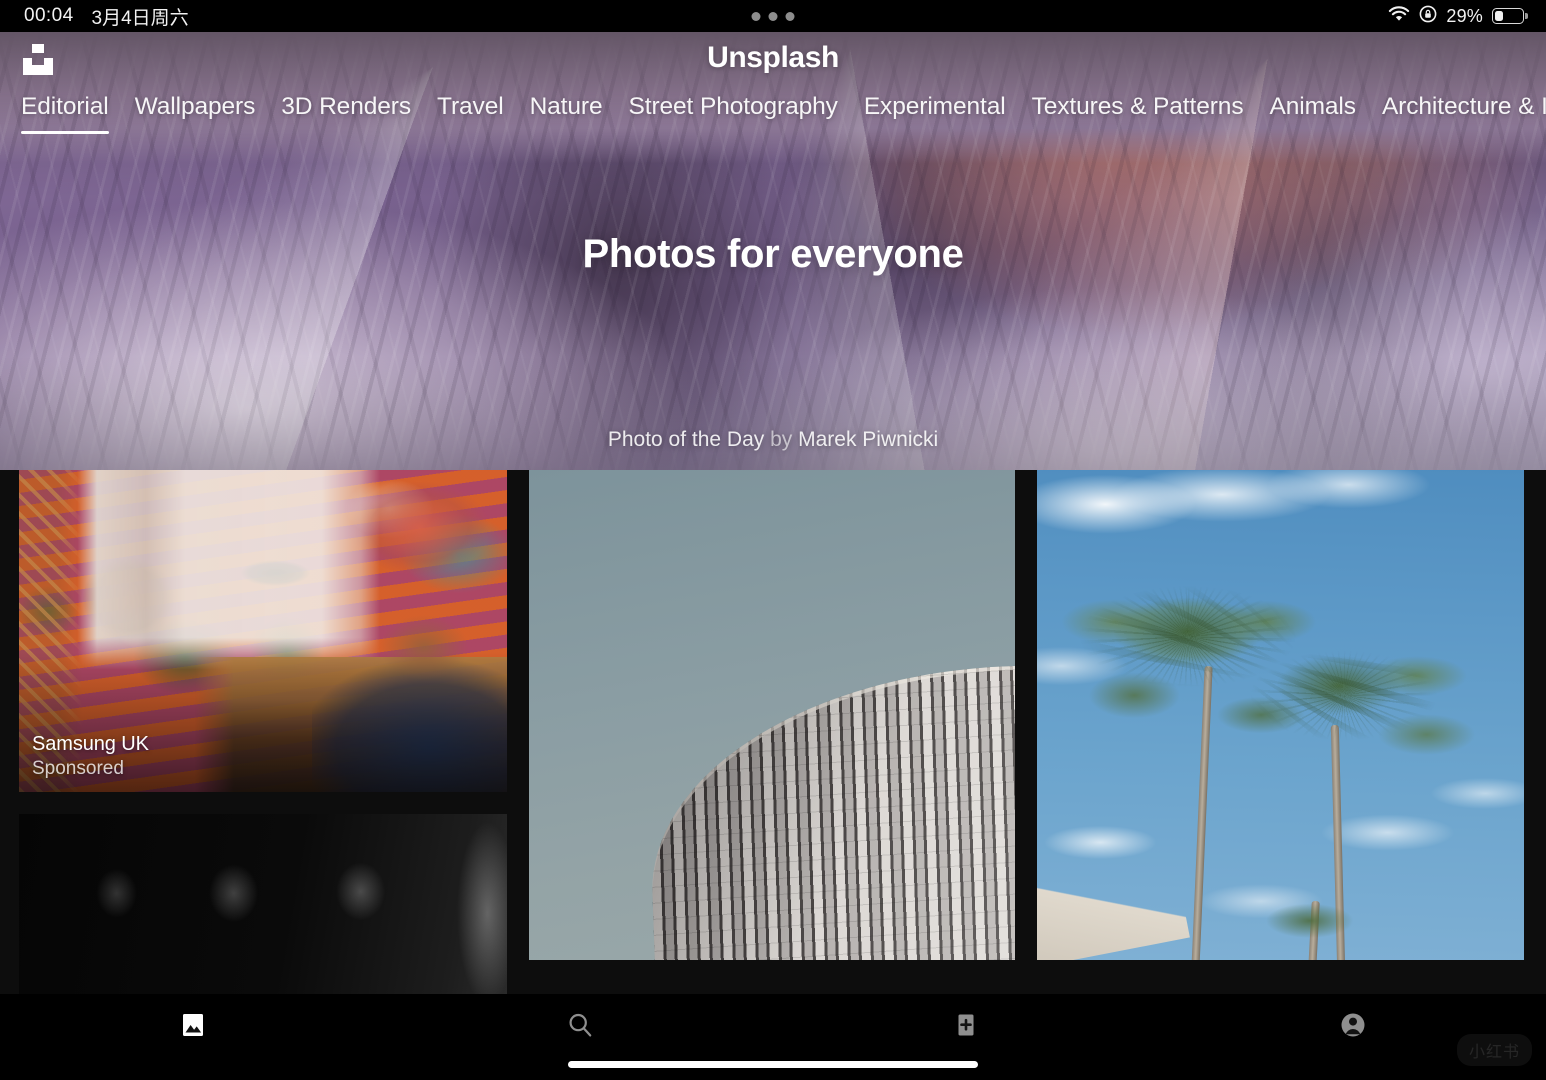  I want to click on app-wordmark: Unsplash, so click(773, 57).